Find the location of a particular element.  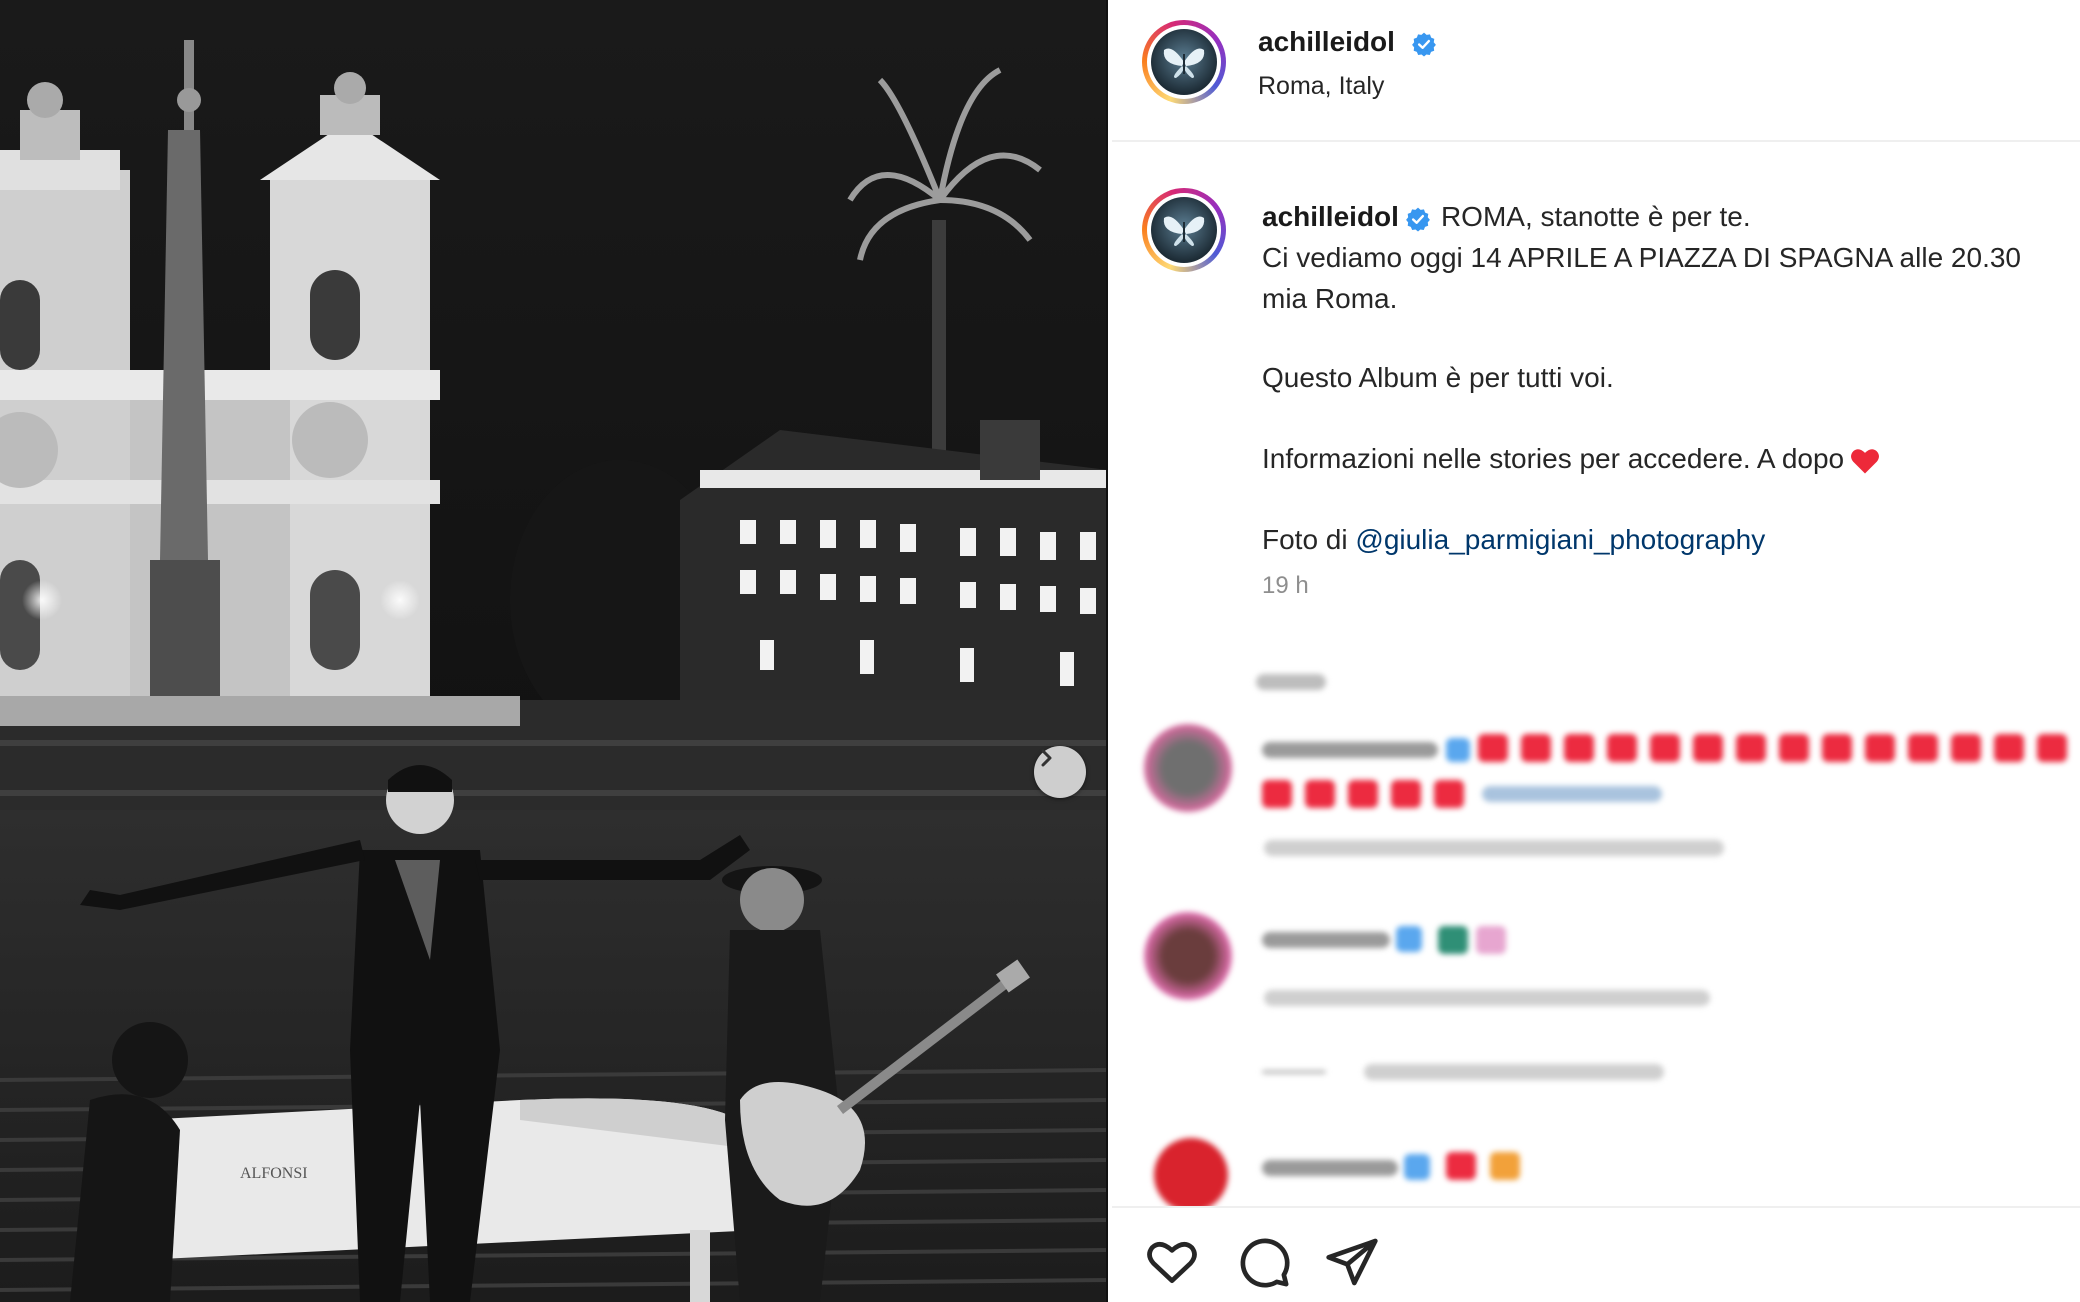

post-location: Roma, Italy is located at coordinates (1321, 86).